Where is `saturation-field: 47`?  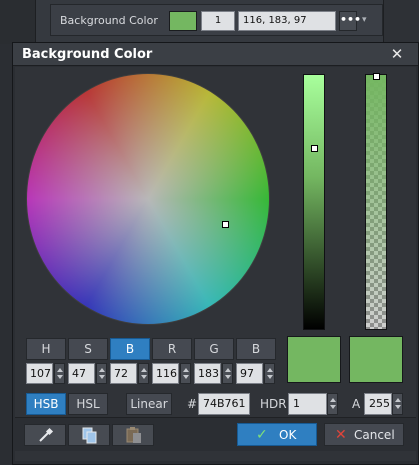 saturation-field: 47 is located at coordinates (81, 373).